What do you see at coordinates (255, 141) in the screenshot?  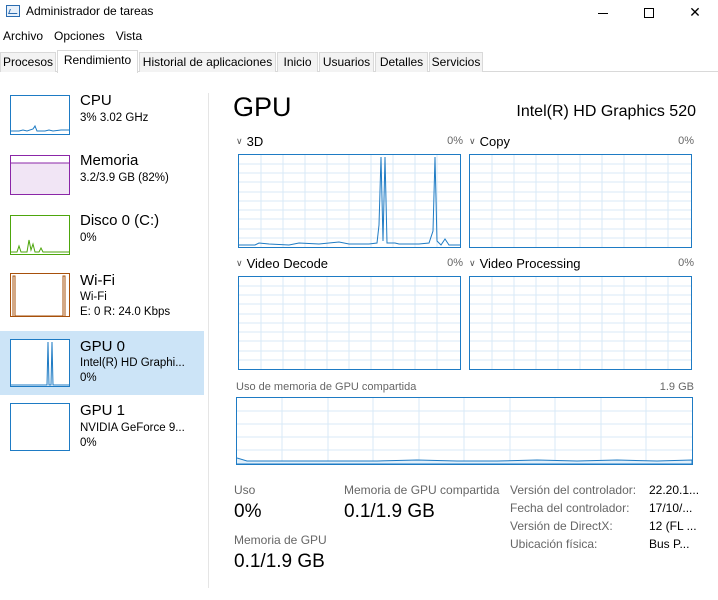 I see `engine-label: 3D` at bounding box center [255, 141].